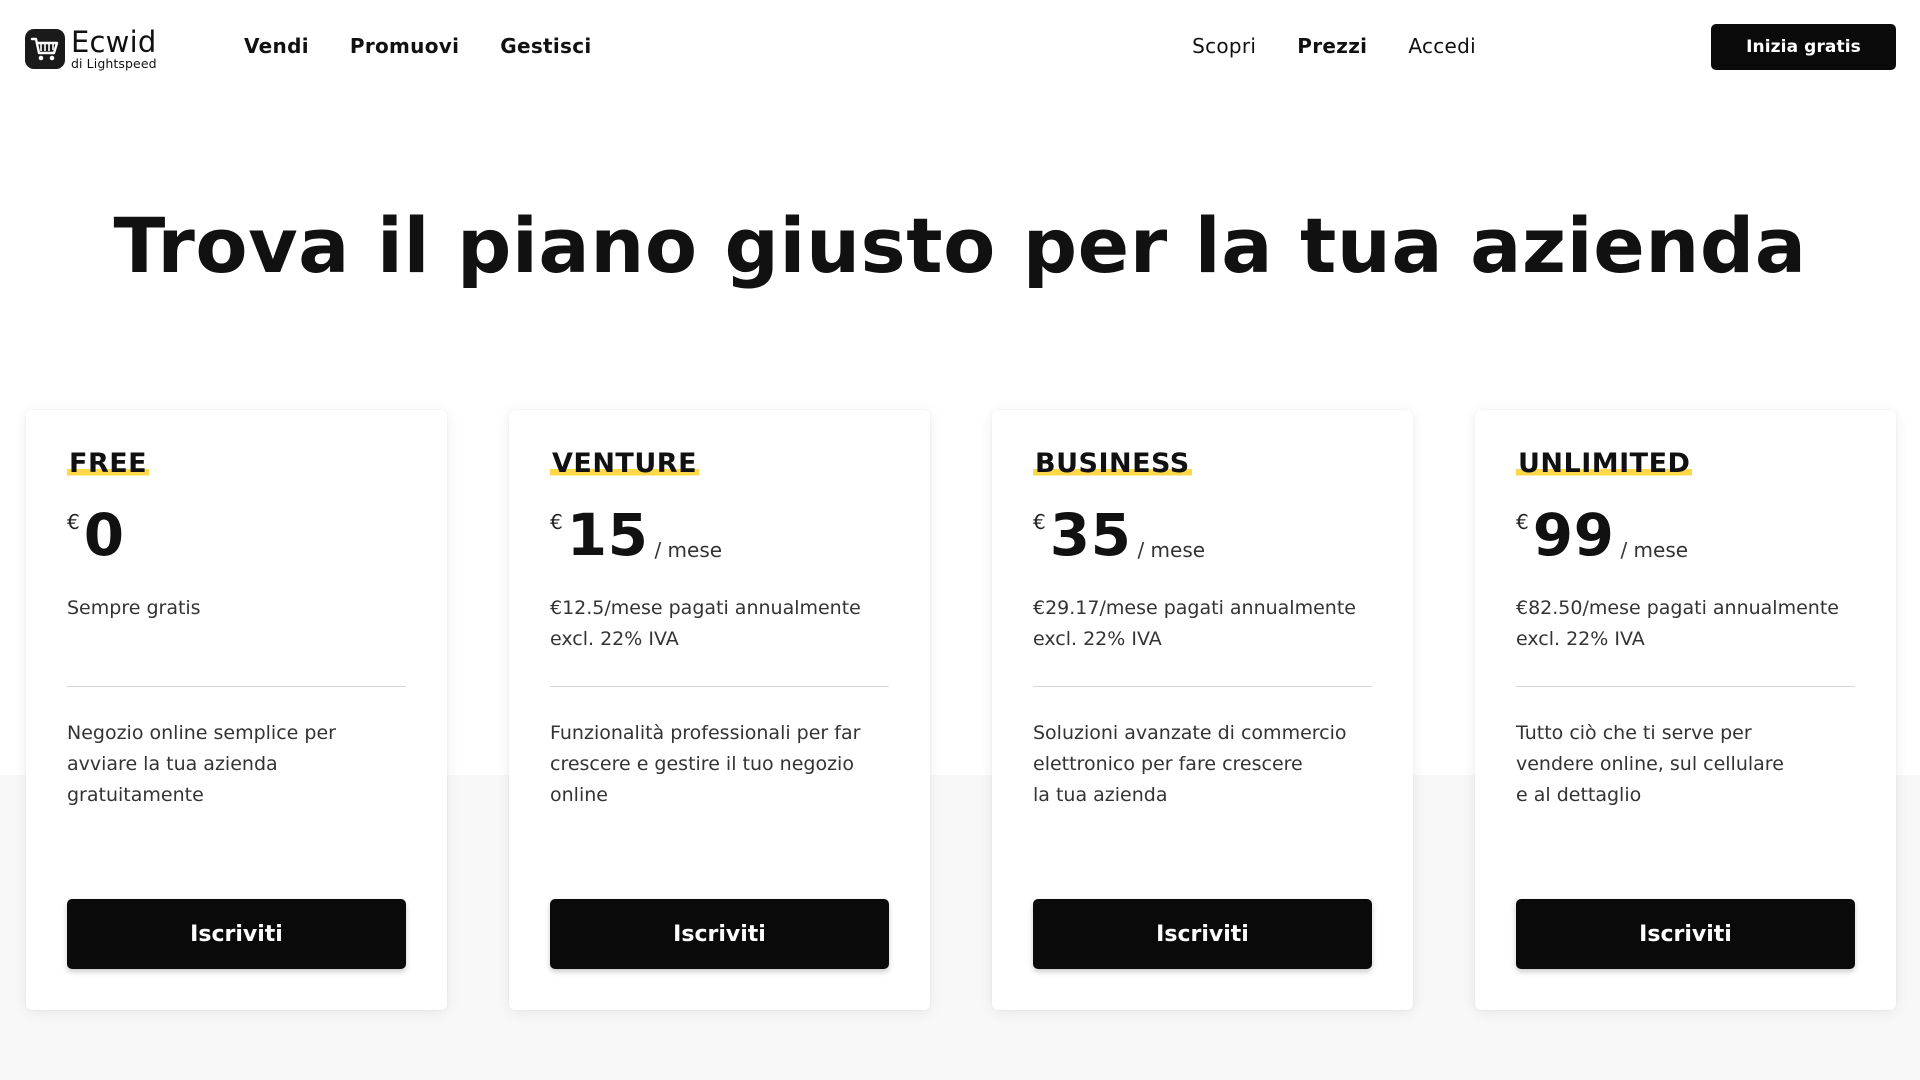 The width and height of the screenshot is (1920, 1080). What do you see at coordinates (607, 535) in the screenshot?
I see `price-amount: 15` at bounding box center [607, 535].